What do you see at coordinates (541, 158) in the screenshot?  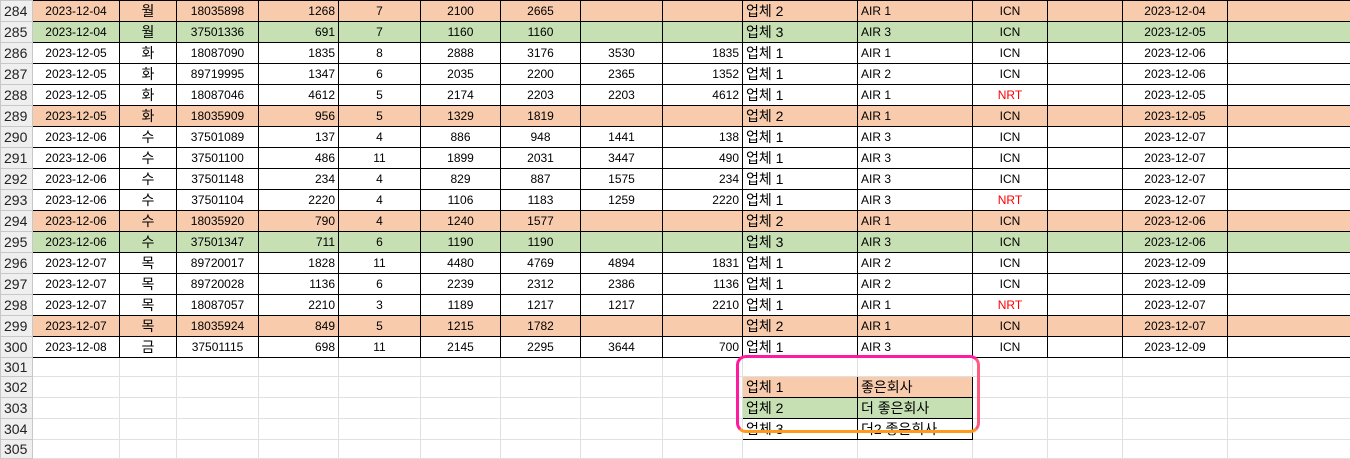 I see `cell-price-2: 2031` at bounding box center [541, 158].